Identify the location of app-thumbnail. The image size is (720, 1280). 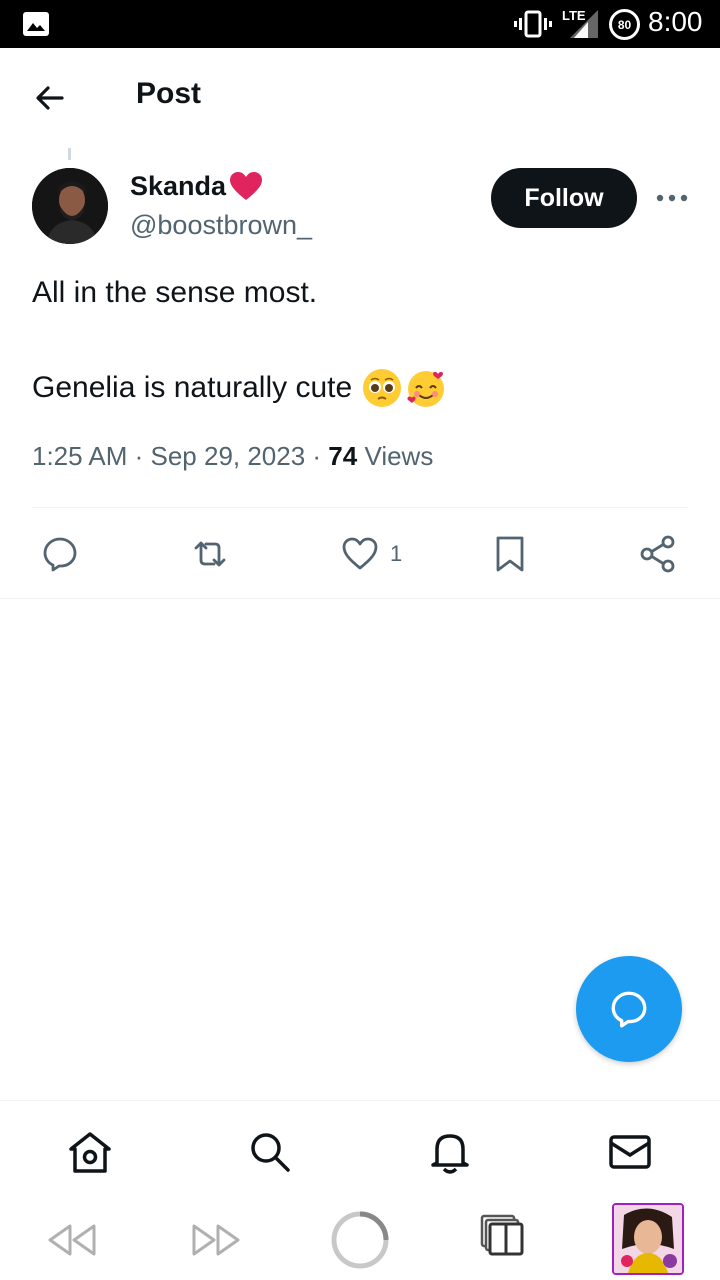
(648, 1239).